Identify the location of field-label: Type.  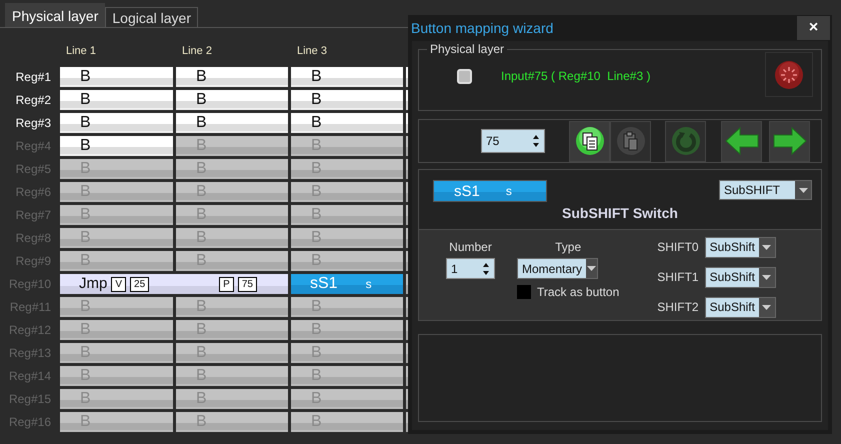
(568, 247).